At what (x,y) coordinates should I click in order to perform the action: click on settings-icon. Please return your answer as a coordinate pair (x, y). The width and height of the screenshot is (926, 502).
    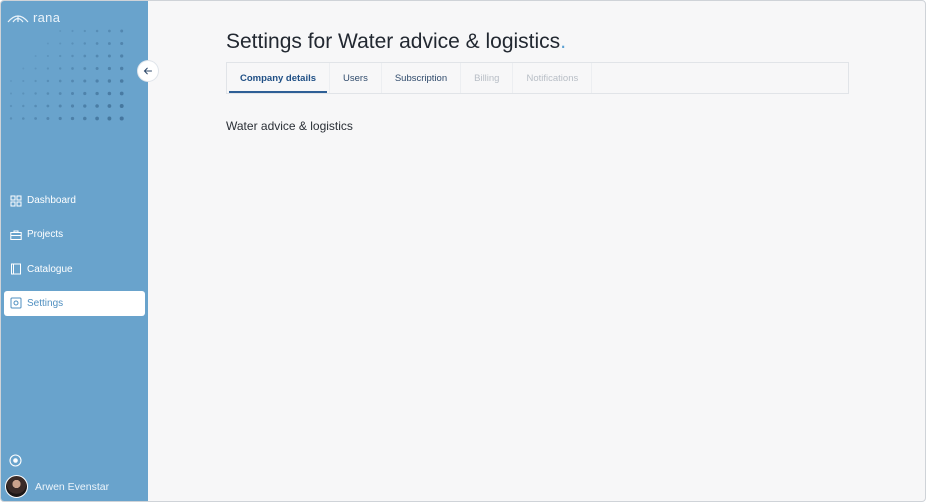
    Looking at the image, I should click on (16, 303).